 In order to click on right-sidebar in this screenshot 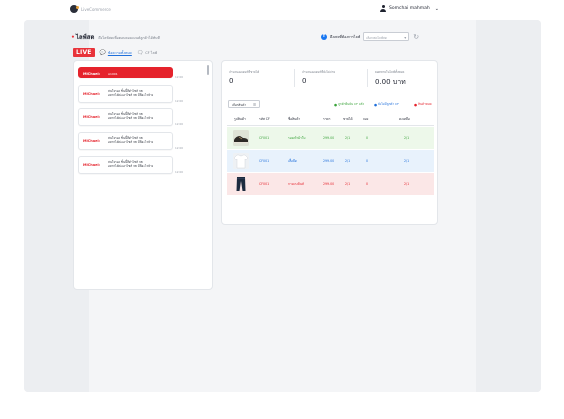, I will do `click(508, 206)`.